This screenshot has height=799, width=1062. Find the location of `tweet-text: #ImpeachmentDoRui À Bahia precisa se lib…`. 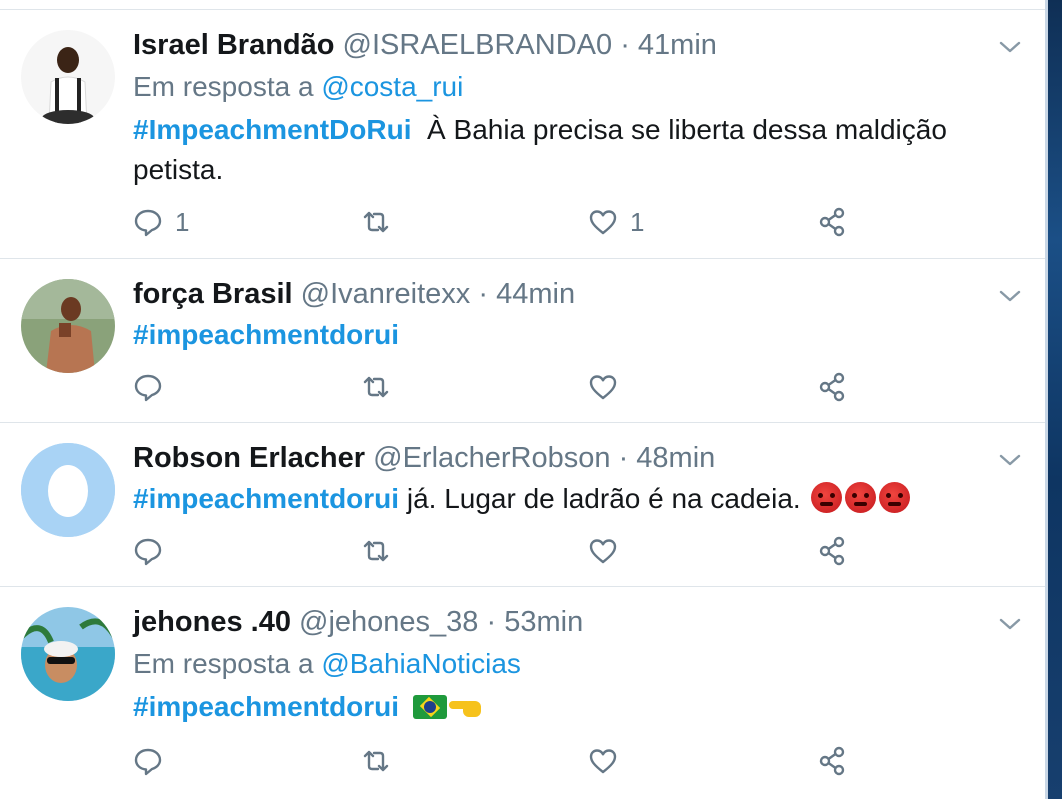

tweet-text: #ImpeachmentDoRui À Bahia precisa se lib… is located at coordinates (559, 150).